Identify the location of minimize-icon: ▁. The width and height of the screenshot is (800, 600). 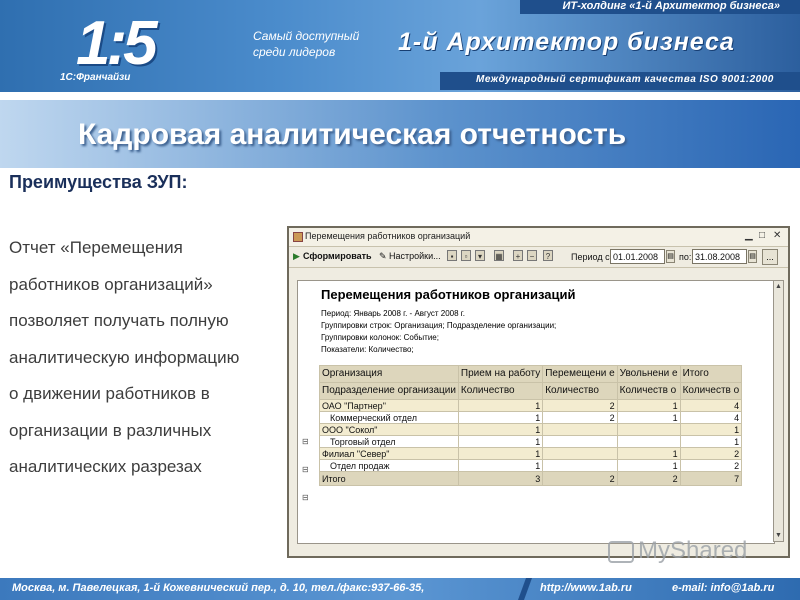
(749, 235).